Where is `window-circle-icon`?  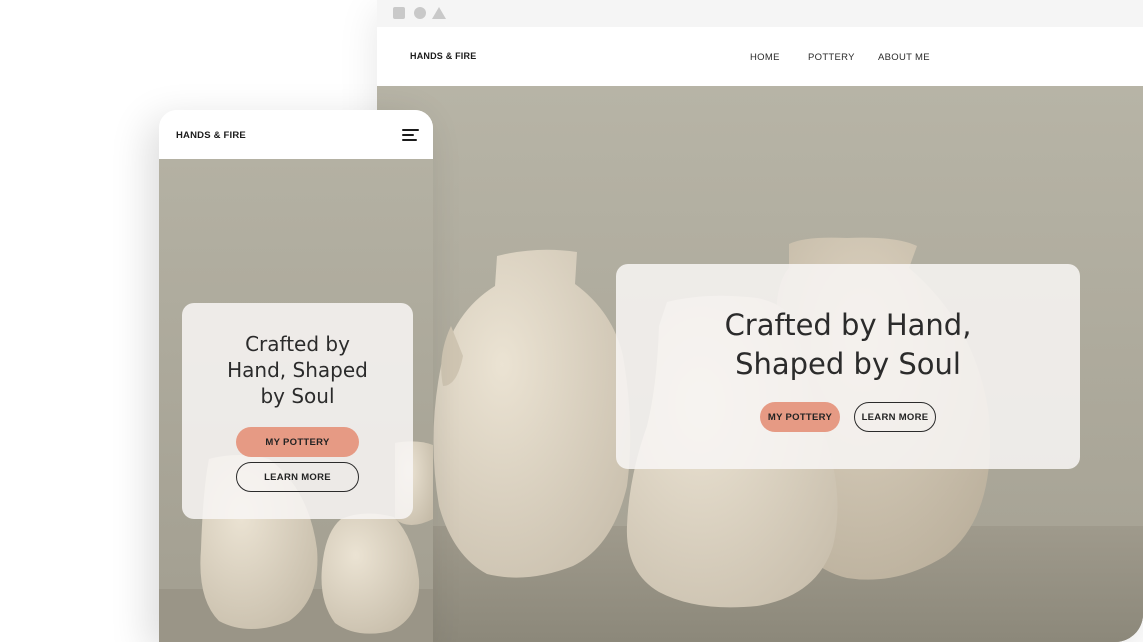
window-circle-icon is located at coordinates (420, 13).